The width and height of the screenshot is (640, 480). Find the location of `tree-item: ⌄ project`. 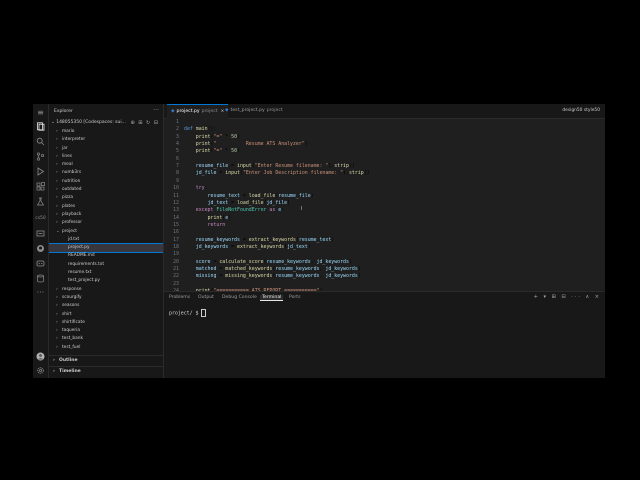

tree-item: ⌄ project is located at coordinates (106, 232).